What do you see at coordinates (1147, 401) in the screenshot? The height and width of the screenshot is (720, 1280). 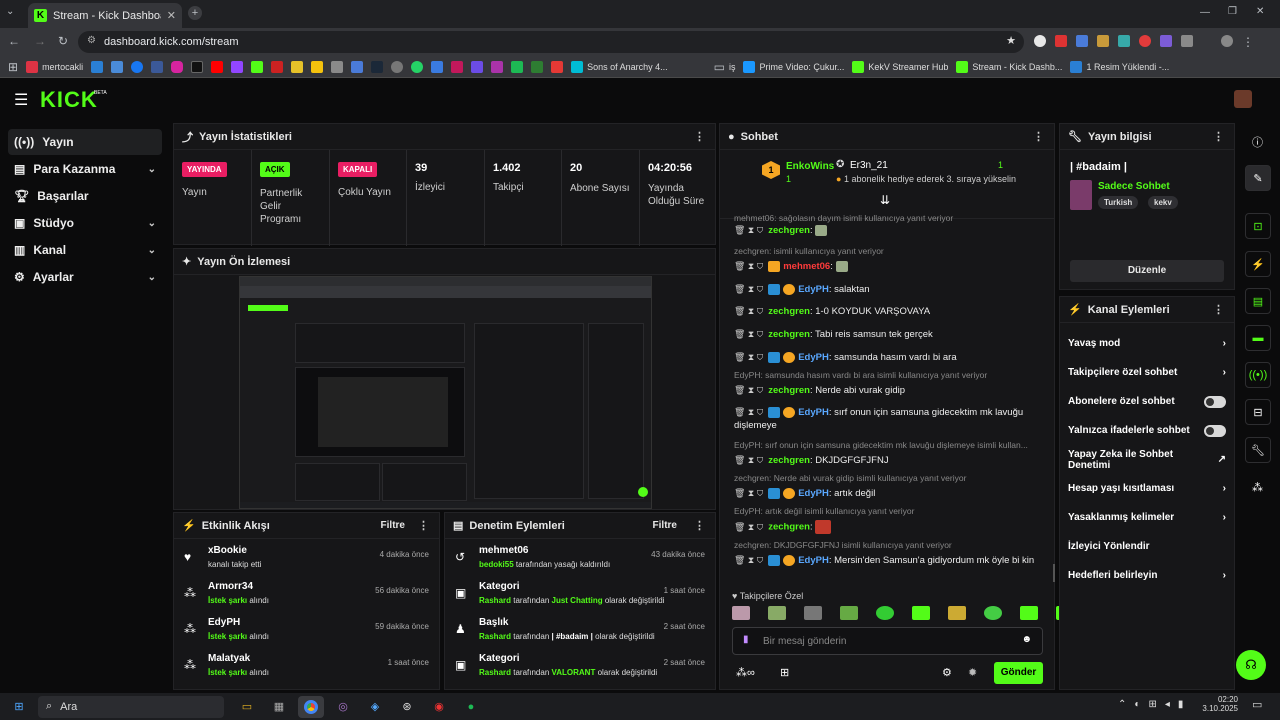 I see `action-subscribers-only: Abonelere özel sohbet` at bounding box center [1147, 401].